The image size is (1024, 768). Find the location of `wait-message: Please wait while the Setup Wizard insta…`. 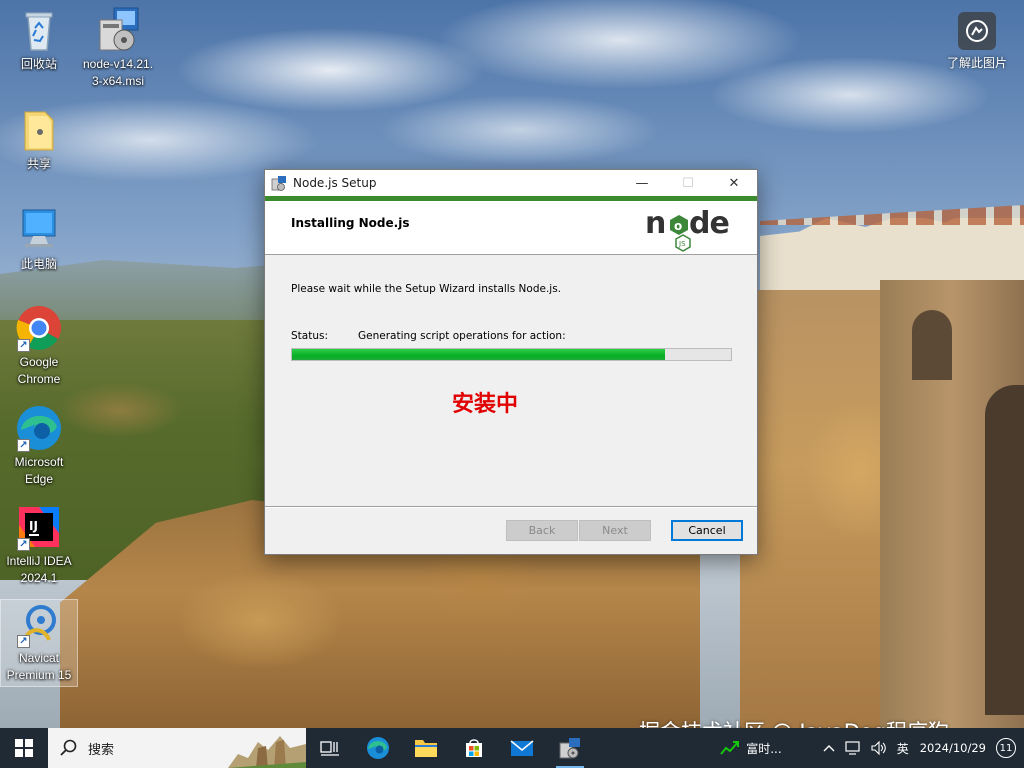

wait-message: Please wait while the Setup Wizard insta… is located at coordinates (426, 289).